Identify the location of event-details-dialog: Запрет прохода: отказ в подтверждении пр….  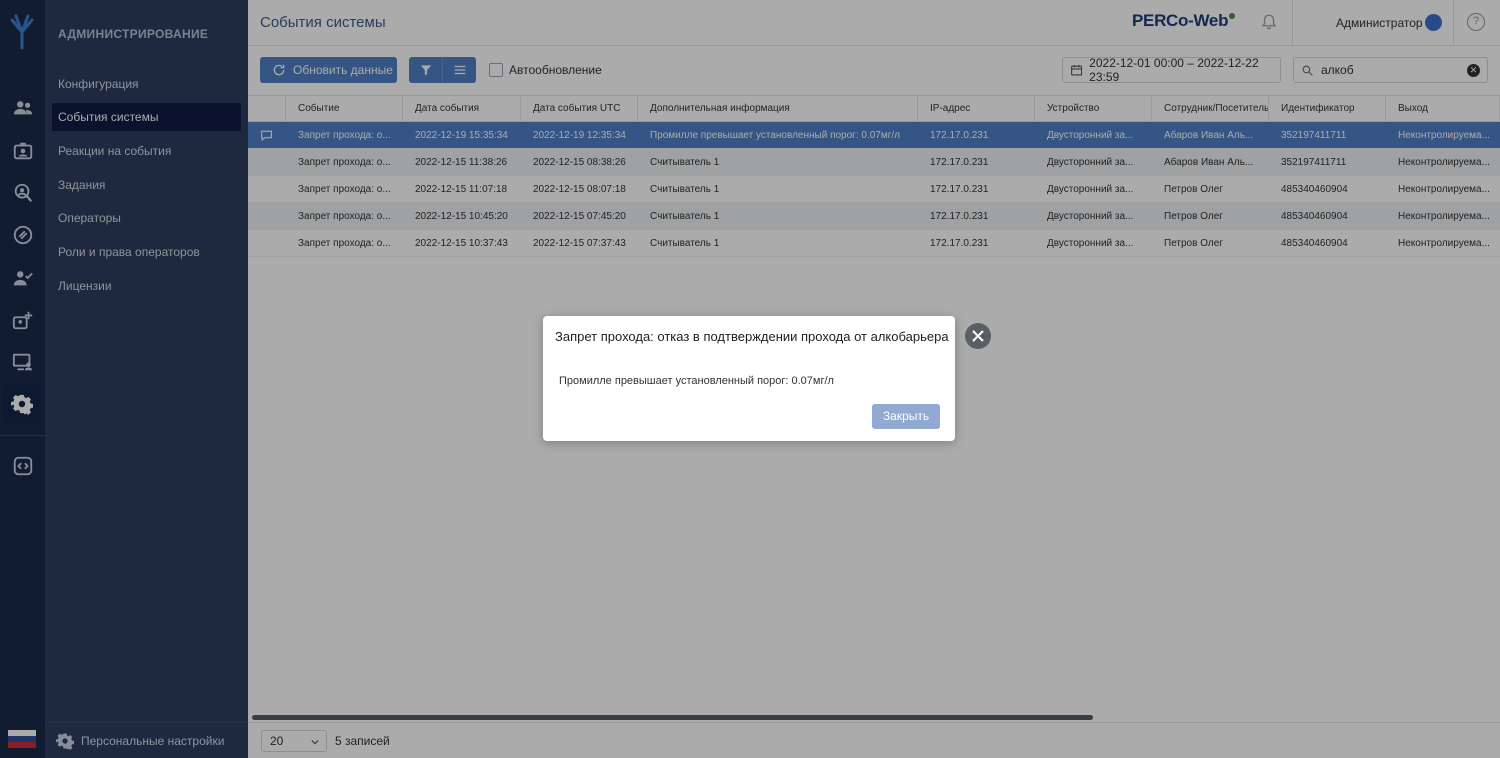
(749, 378).